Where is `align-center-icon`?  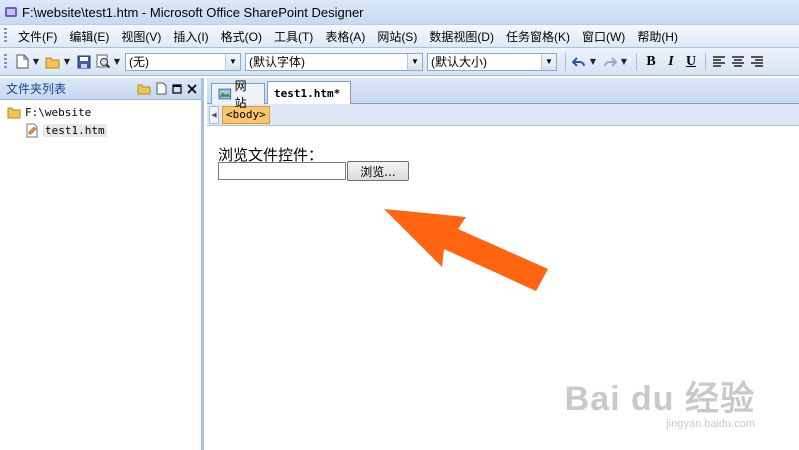 align-center-icon is located at coordinates (738, 61).